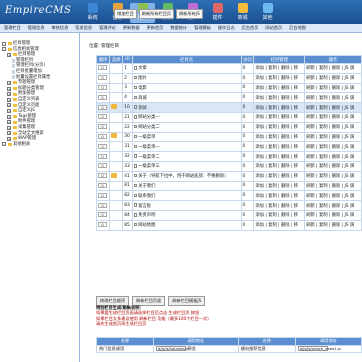 The height and width of the screenshot is (362, 362). Describe the element at coordinates (39, 145) in the screenshot. I see `tree-node: - 其他相关` at that location.